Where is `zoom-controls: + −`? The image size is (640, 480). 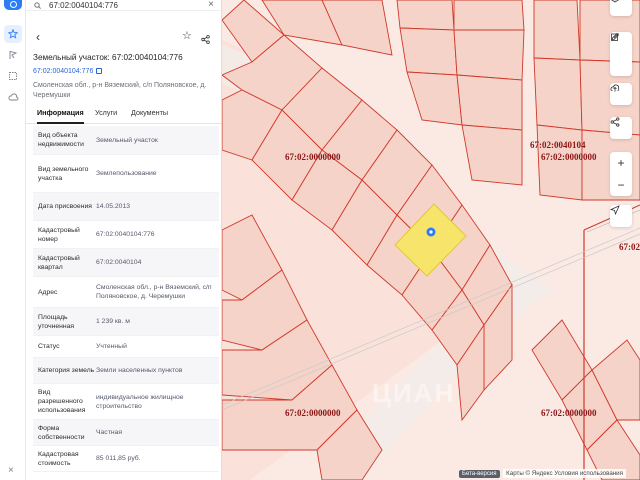
zoom-controls: + − is located at coordinates (621, 174).